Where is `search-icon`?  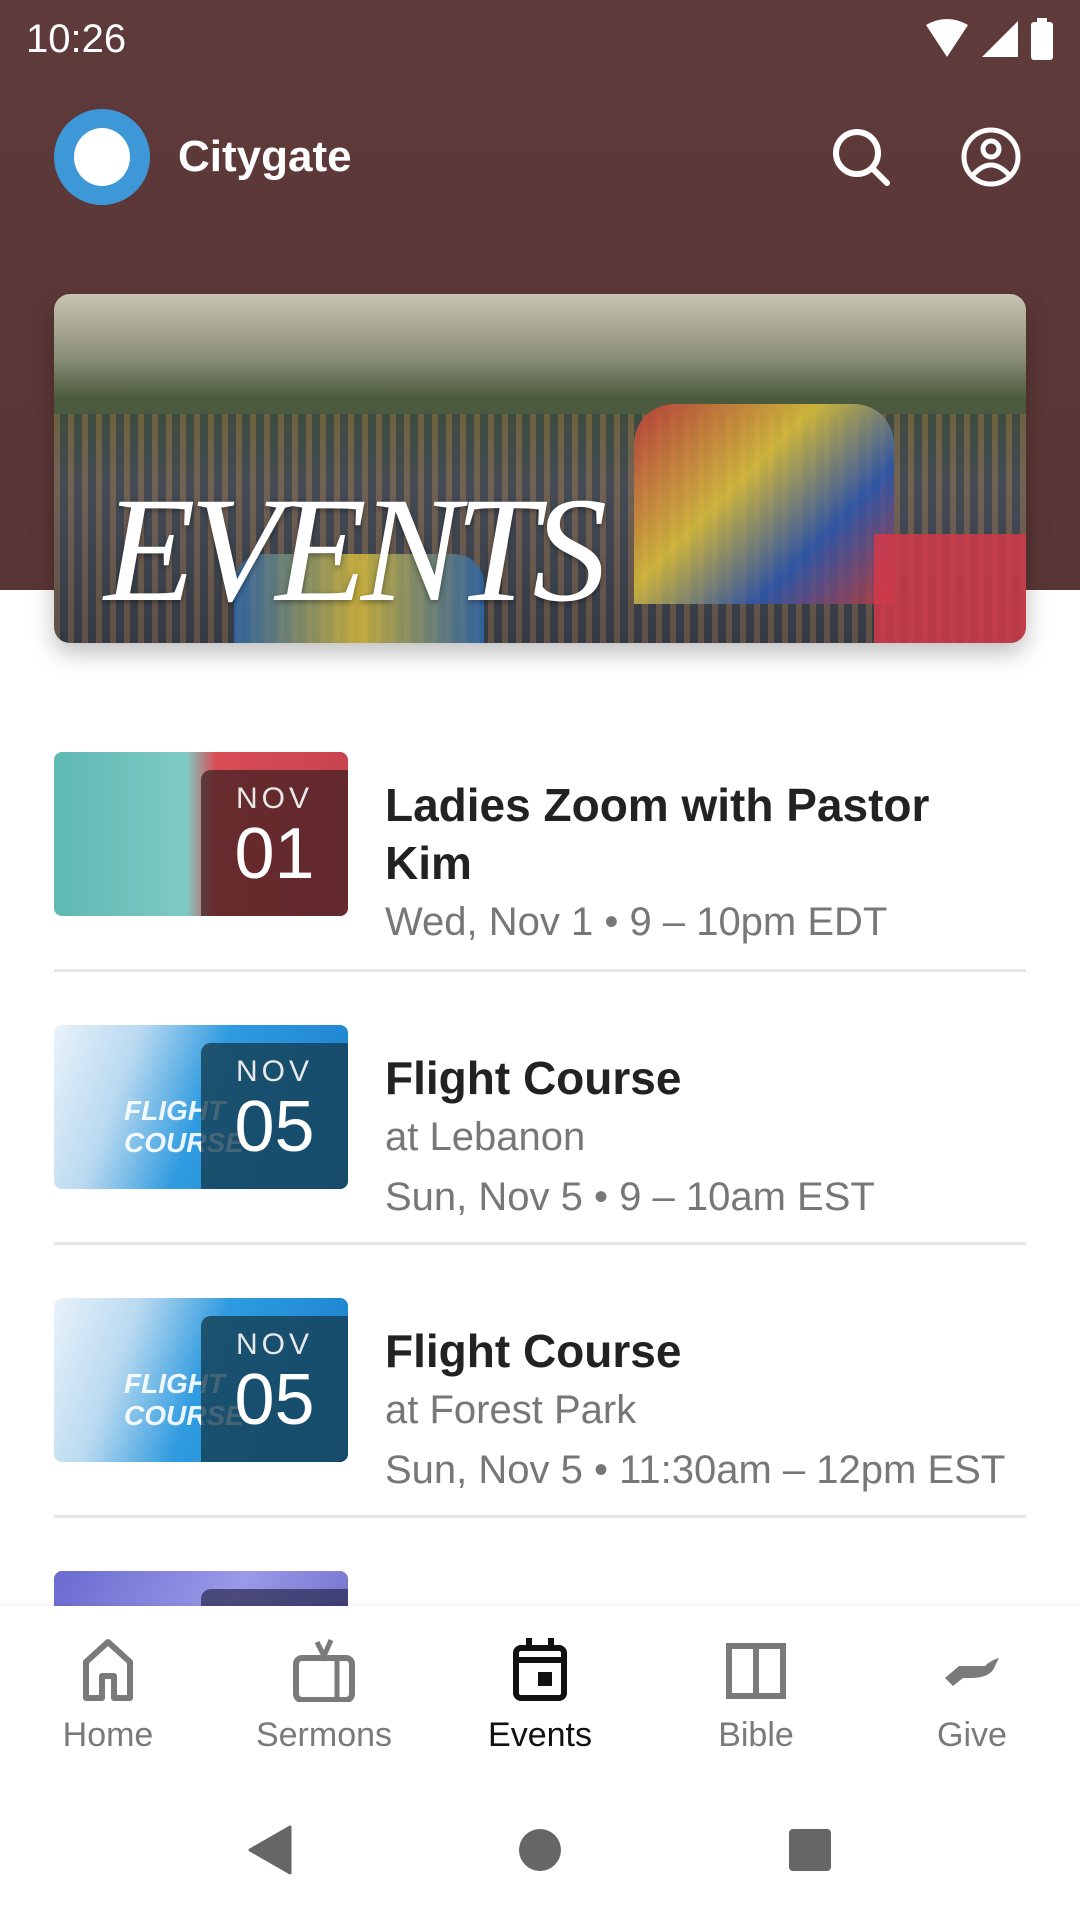 search-icon is located at coordinates (861, 157).